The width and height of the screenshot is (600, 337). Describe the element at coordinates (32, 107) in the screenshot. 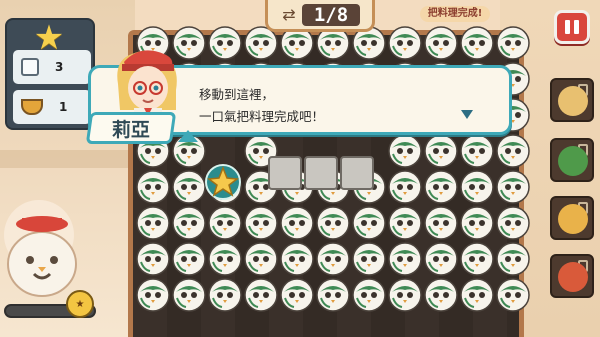

I see `pot-icon` at that location.